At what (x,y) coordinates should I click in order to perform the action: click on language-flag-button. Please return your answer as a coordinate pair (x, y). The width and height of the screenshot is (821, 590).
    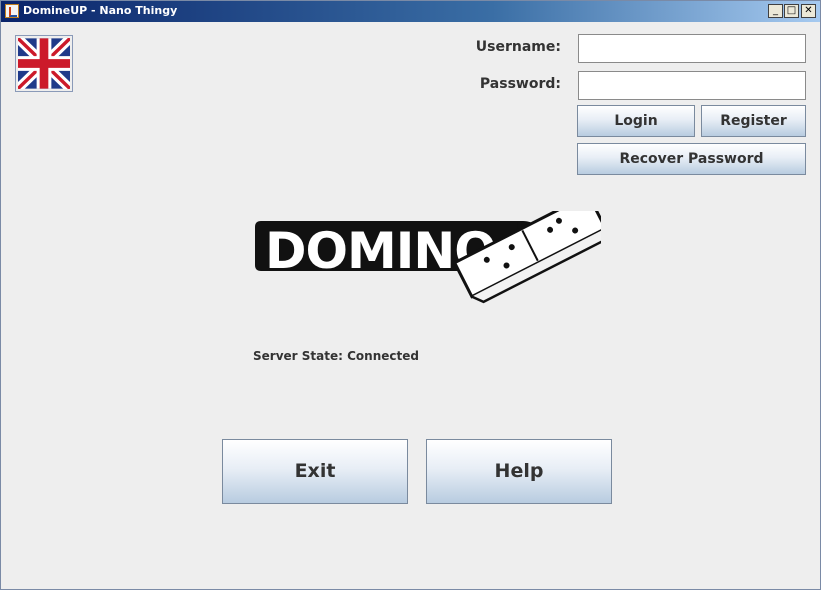
    Looking at the image, I should click on (44, 63).